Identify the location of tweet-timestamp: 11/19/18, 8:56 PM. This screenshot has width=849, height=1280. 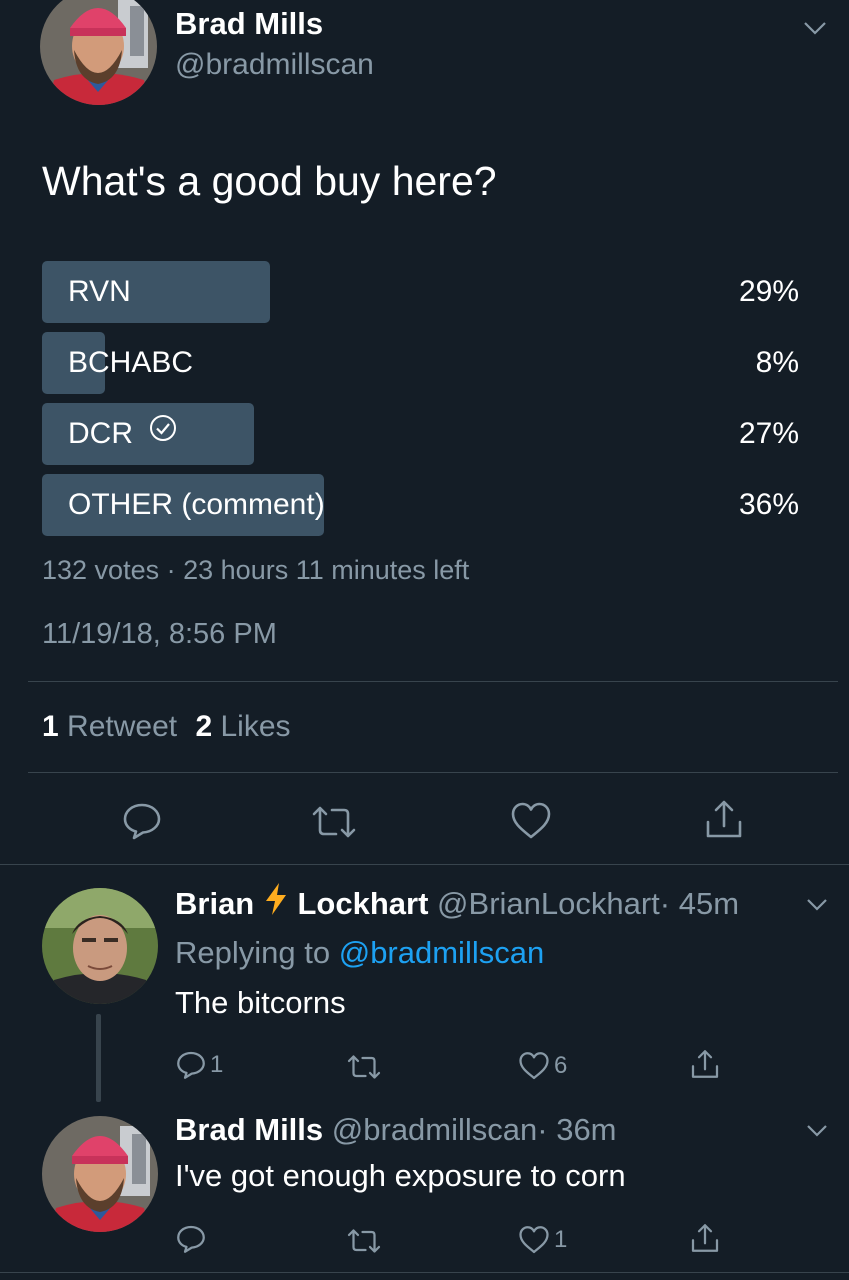
(159, 634).